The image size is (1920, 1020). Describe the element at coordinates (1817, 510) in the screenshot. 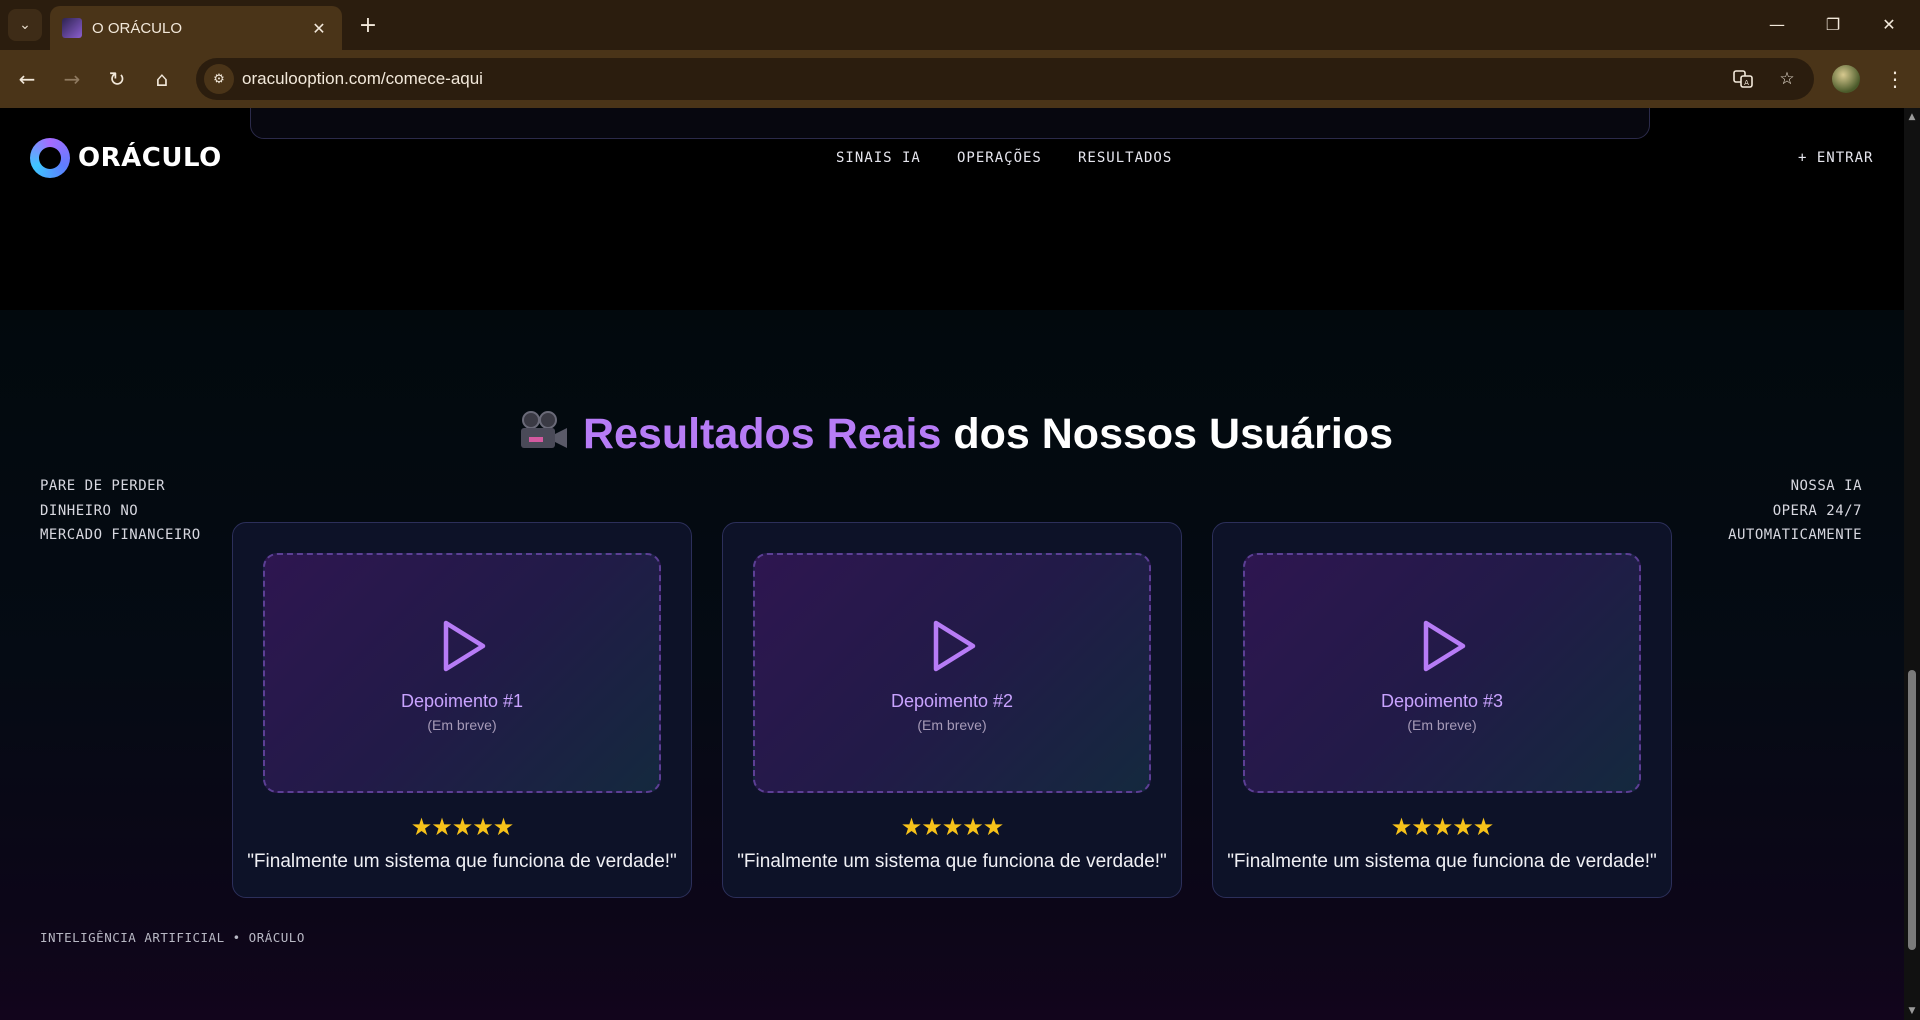

I see `side-right-line: OPERA 24/7` at that location.